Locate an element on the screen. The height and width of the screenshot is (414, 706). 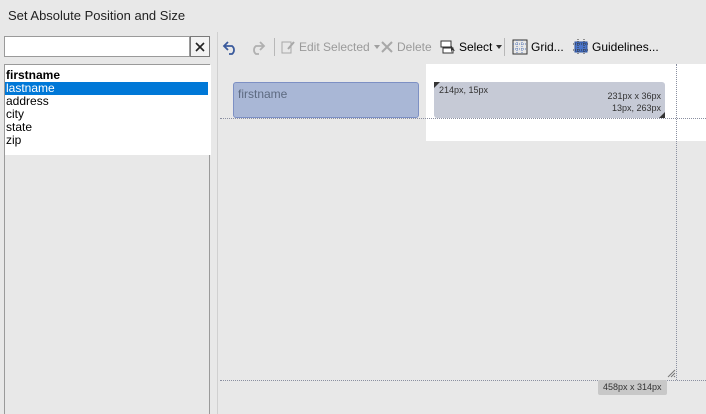
resize-handle-bottom-right is located at coordinates (662, 115).